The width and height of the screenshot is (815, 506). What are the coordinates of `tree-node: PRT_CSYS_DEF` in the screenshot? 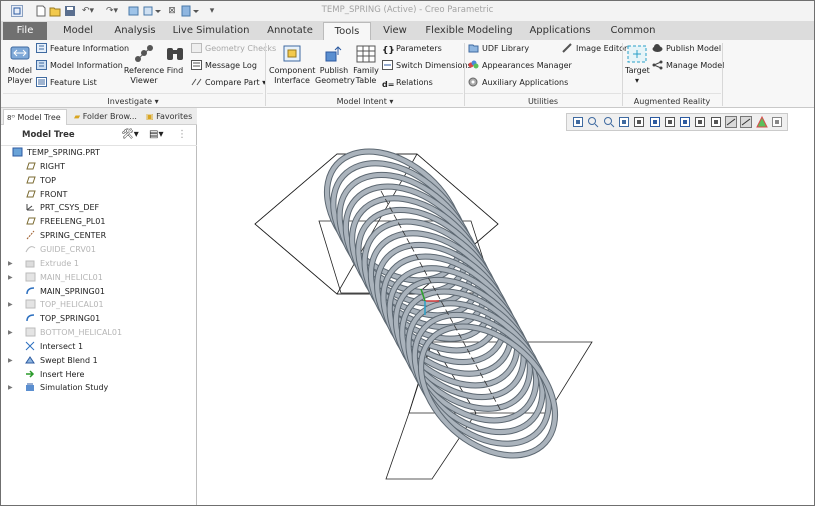 It's located at (62, 207).